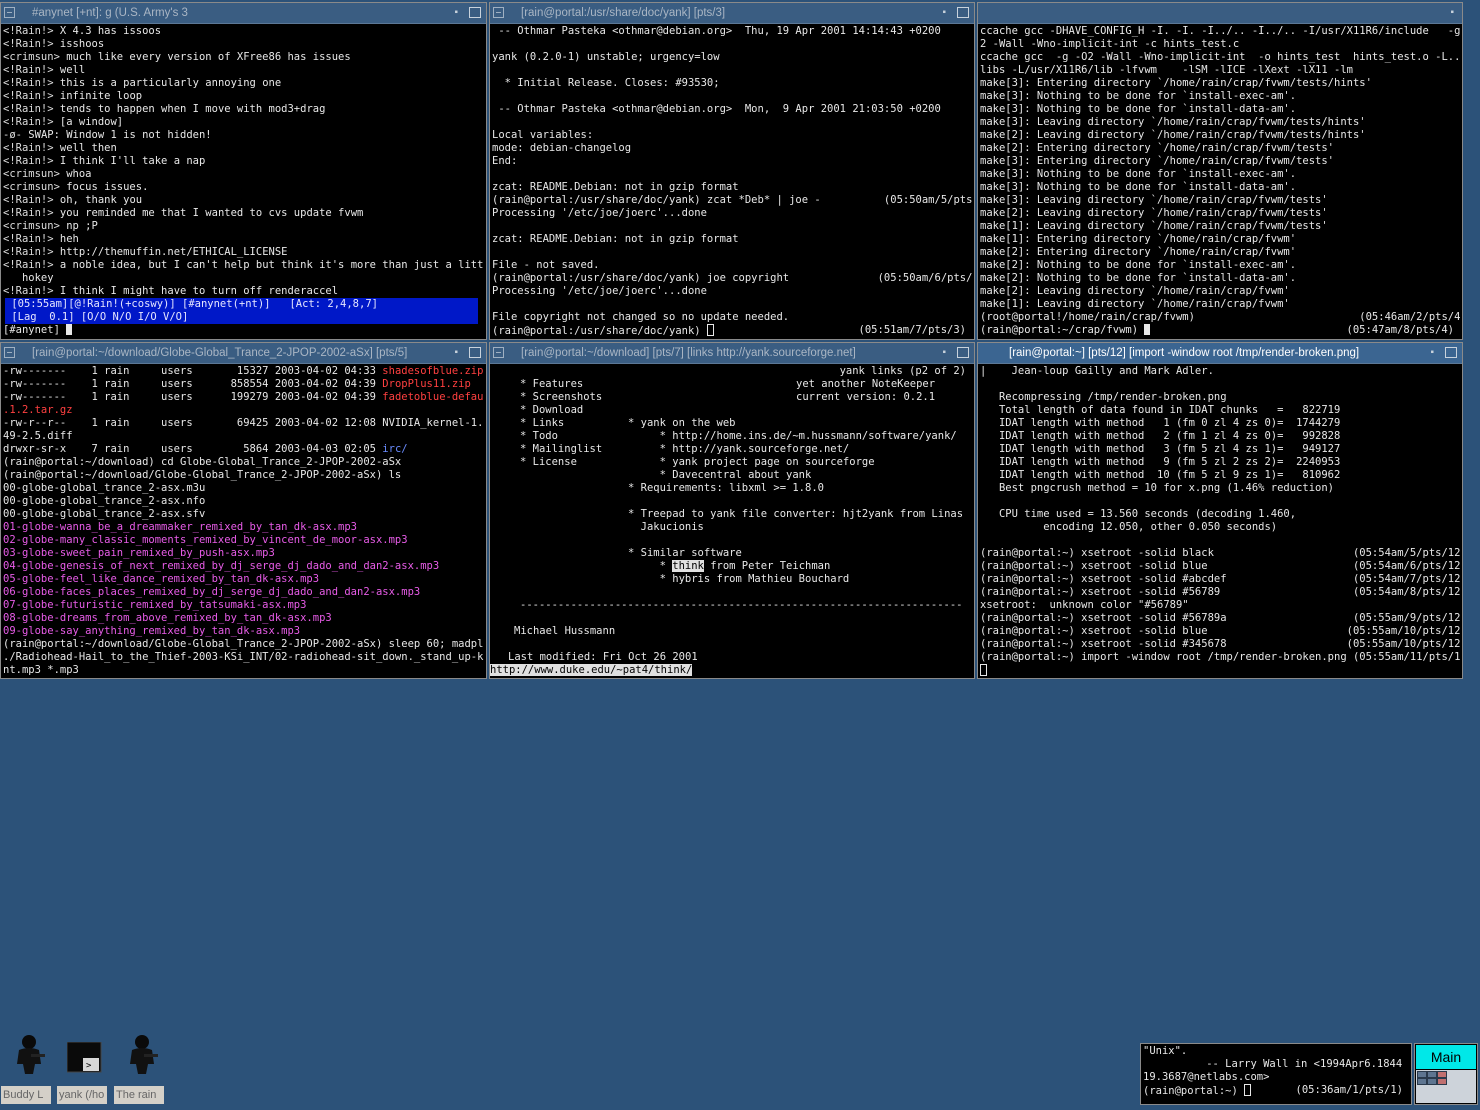  Describe the element at coordinates (751, 462) in the screenshot. I see `page-text: * yank project page on sourceforge` at that location.